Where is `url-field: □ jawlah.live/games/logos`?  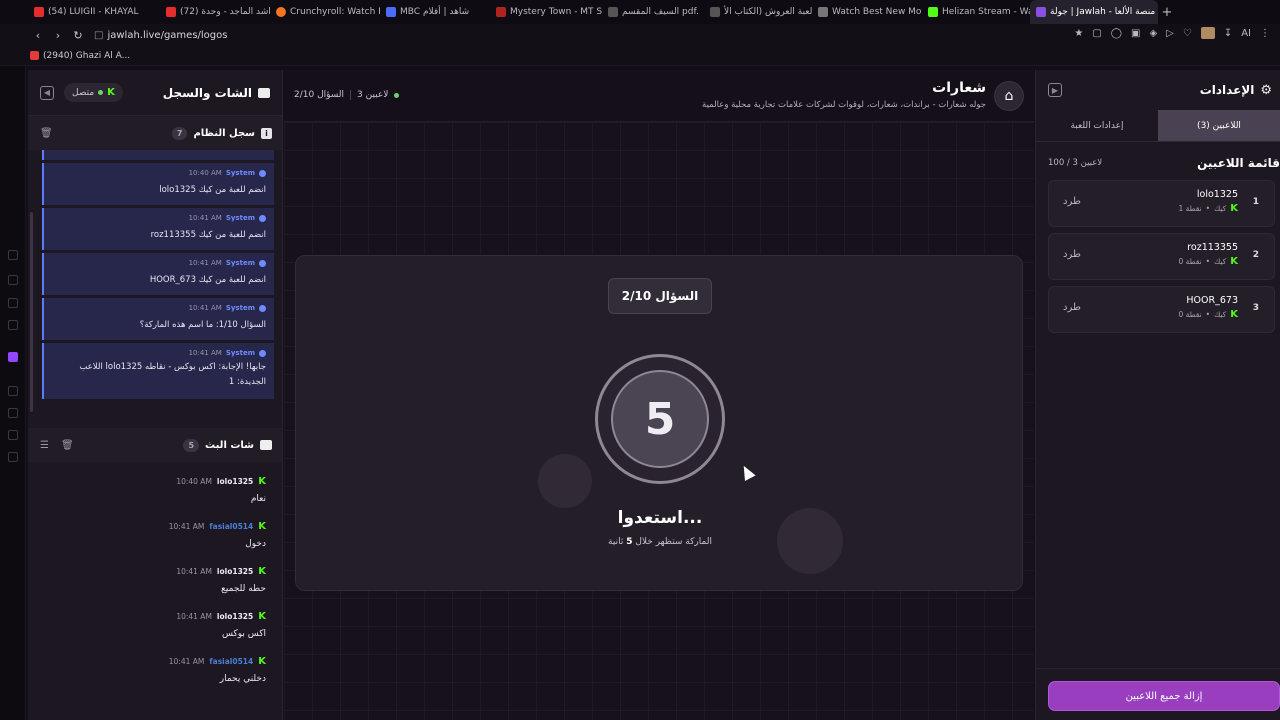 url-field: □ jawlah.live/games/logos is located at coordinates (160, 35).